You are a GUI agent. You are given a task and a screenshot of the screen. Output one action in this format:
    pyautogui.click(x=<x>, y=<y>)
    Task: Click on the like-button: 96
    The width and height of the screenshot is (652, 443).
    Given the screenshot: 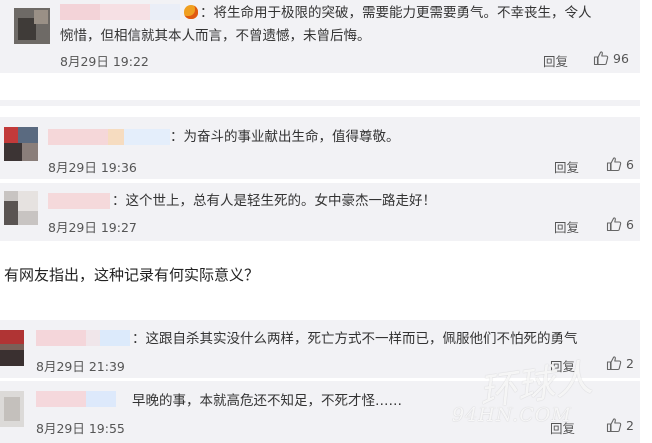 What is the action you would take?
    pyautogui.click(x=611, y=58)
    